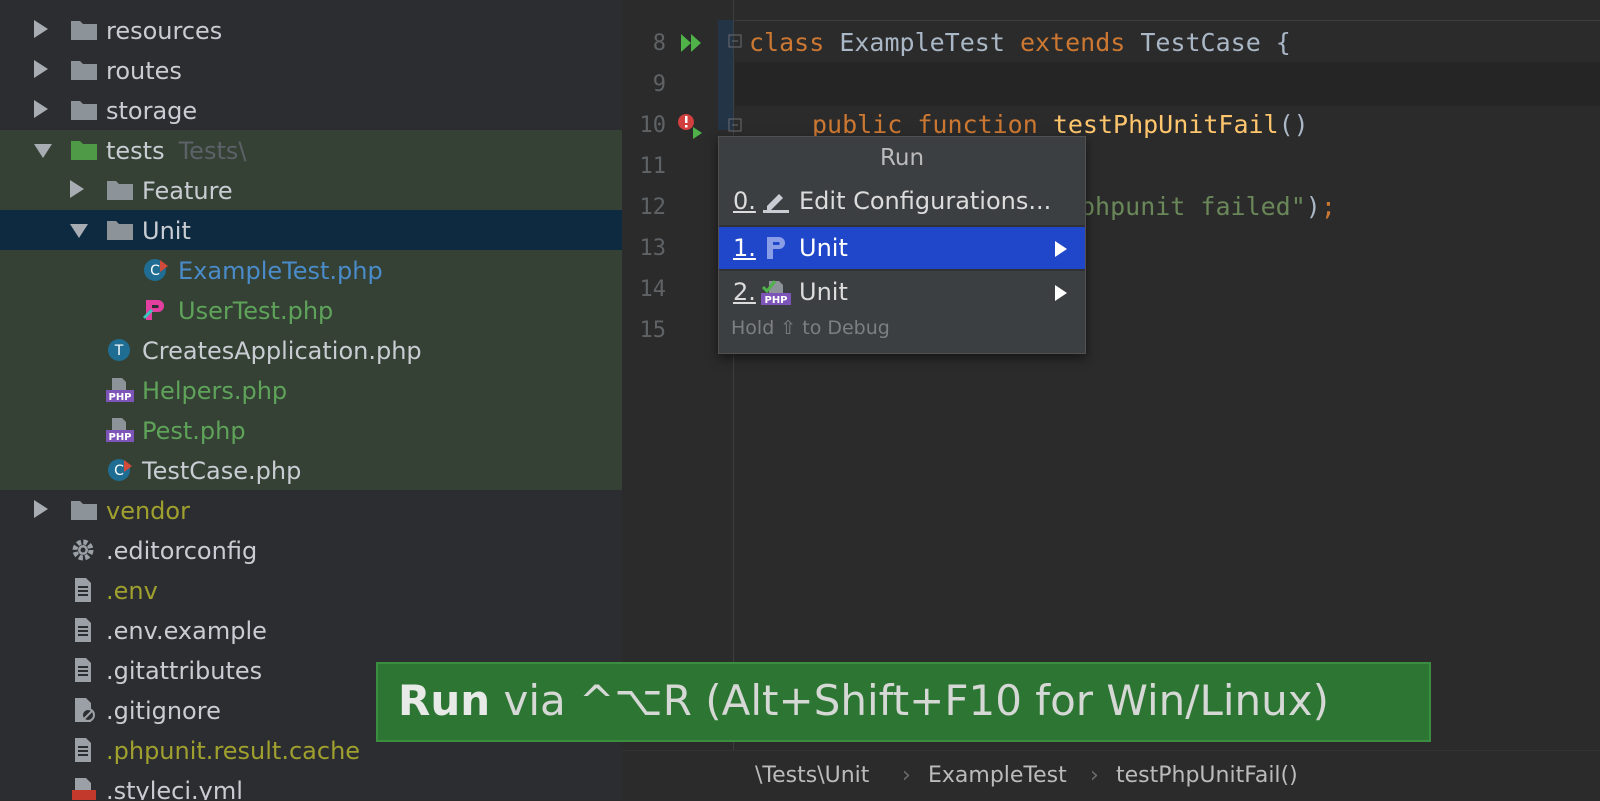 This screenshot has height=801, width=1600. I want to click on tree-item-resources: resources, so click(311, 30).